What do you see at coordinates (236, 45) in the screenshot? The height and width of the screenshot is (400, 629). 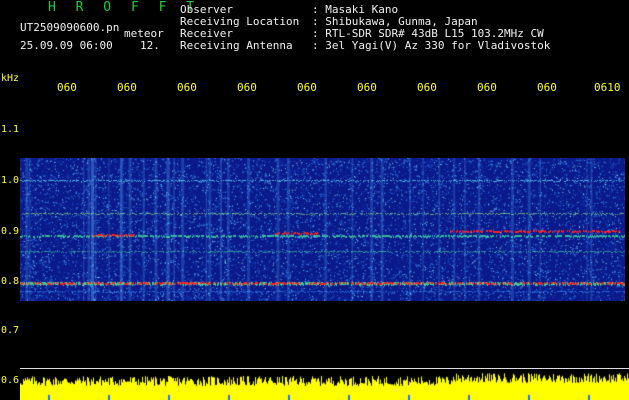 I see `info-label-antenna: Receiving Antenna` at bounding box center [236, 45].